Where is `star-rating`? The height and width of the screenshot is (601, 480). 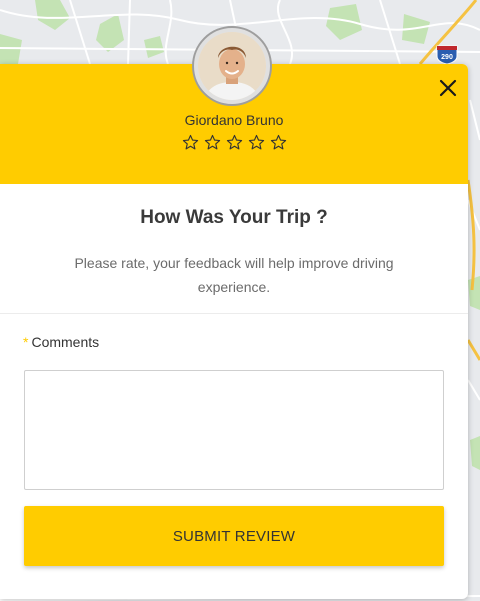 star-rating is located at coordinates (234, 142).